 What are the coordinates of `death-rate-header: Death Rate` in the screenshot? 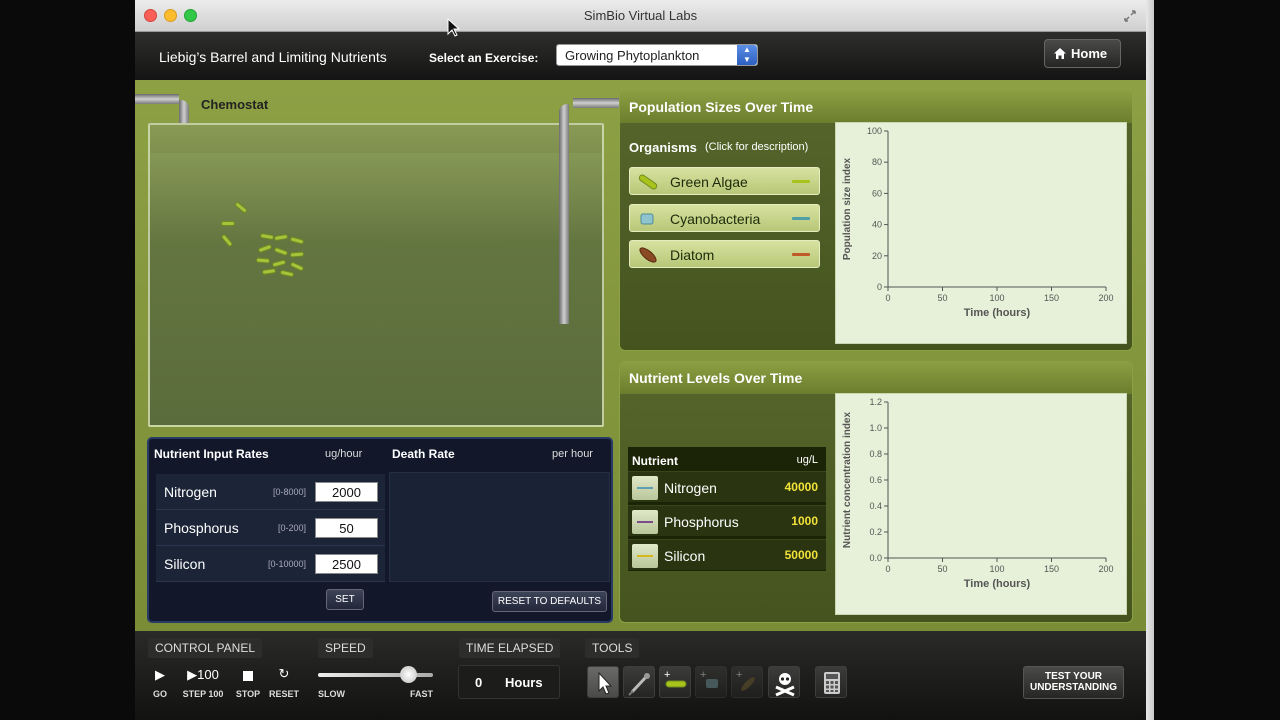 It's located at (423, 454).